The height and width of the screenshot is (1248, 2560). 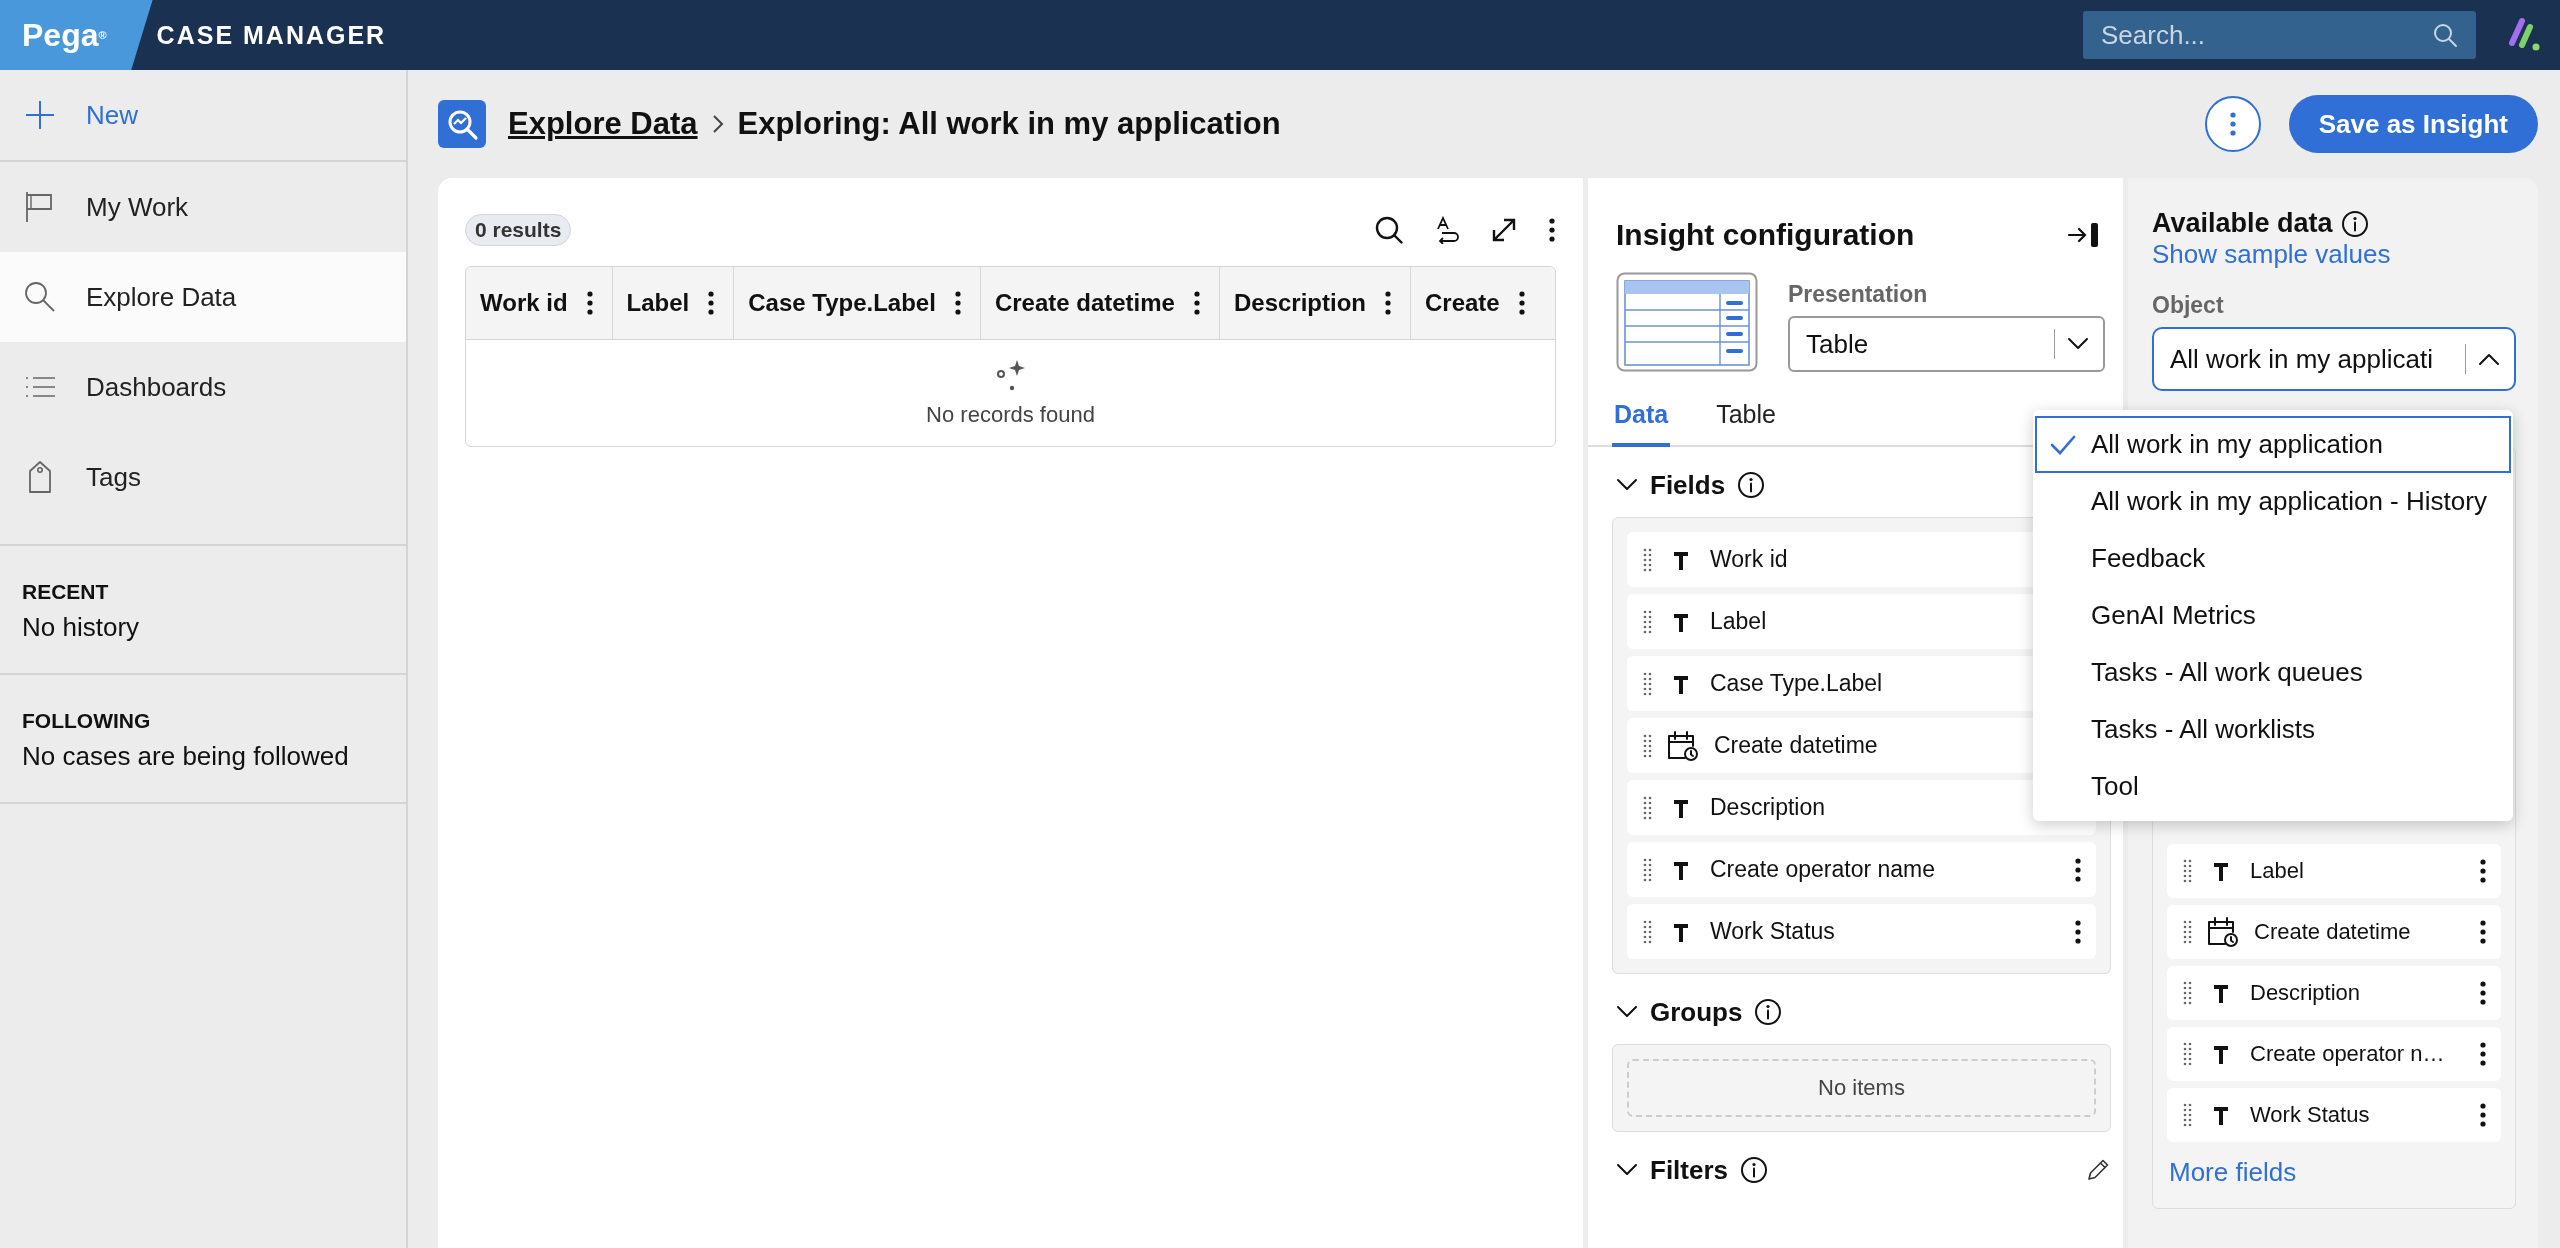 What do you see at coordinates (1797, 683) in the screenshot?
I see `field-label: Case Type.Label` at bounding box center [1797, 683].